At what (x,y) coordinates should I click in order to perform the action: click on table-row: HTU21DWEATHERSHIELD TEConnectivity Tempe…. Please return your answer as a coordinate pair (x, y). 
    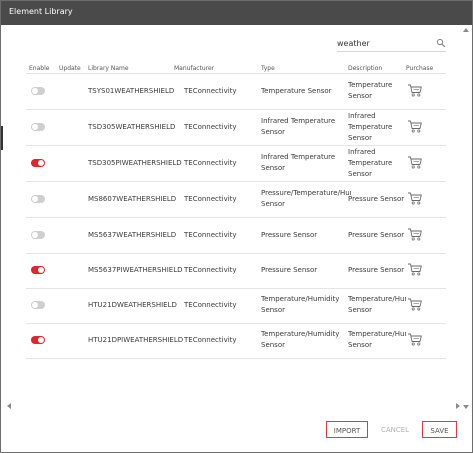
    Looking at the image, I should click on (236, 306).